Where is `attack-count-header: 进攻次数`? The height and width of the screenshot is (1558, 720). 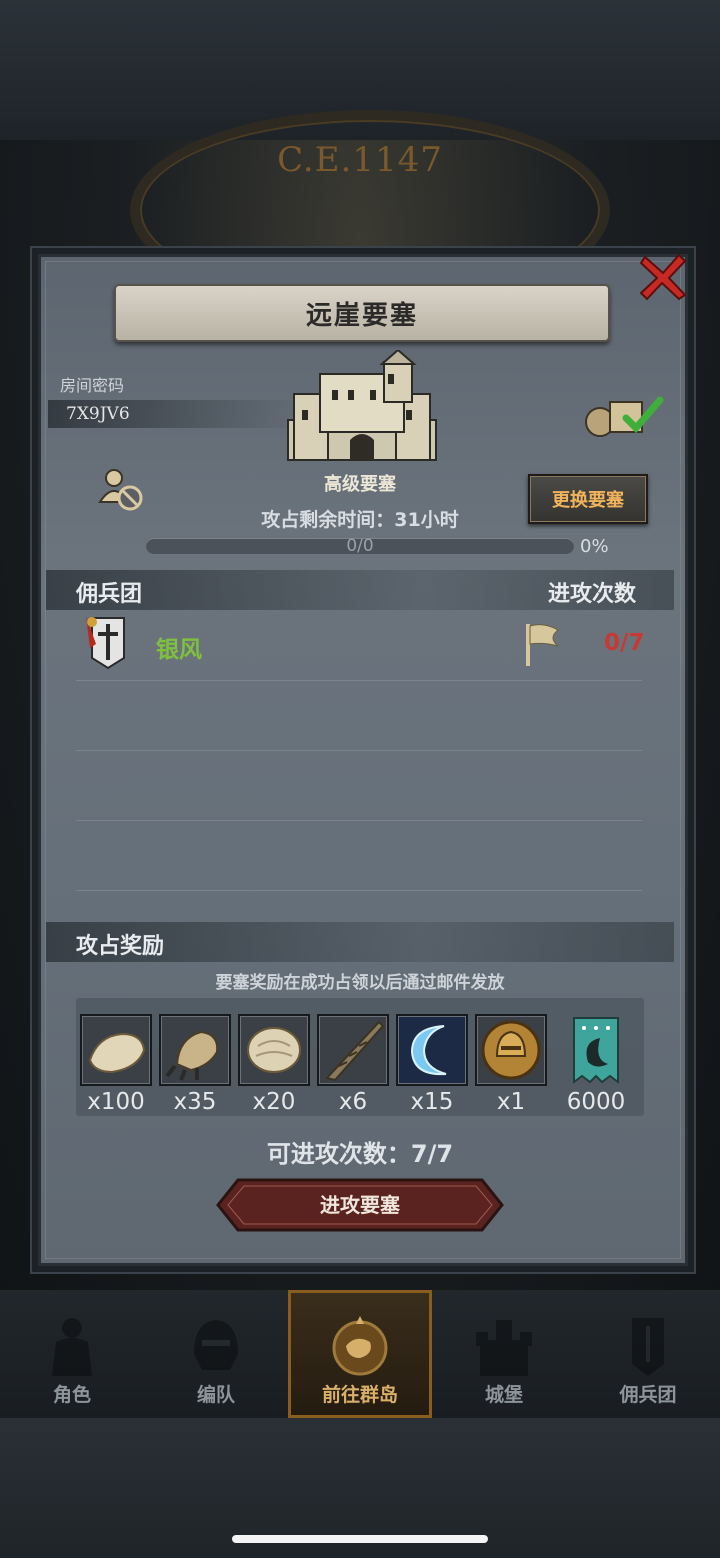 attack-count-header: 进攻次数 is located at coordinates (592, 594).